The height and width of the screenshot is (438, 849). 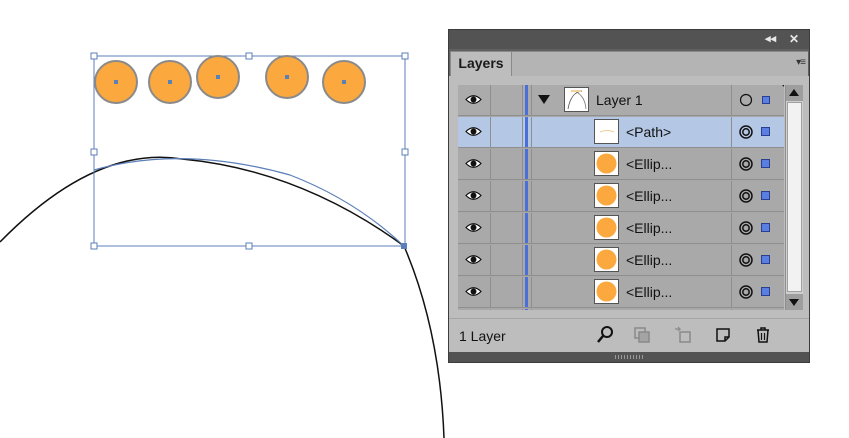 What do you see at coordinates (763, 335) in the screenshot?
I see `delete-layer-icon` at bounding box center [763, 335].